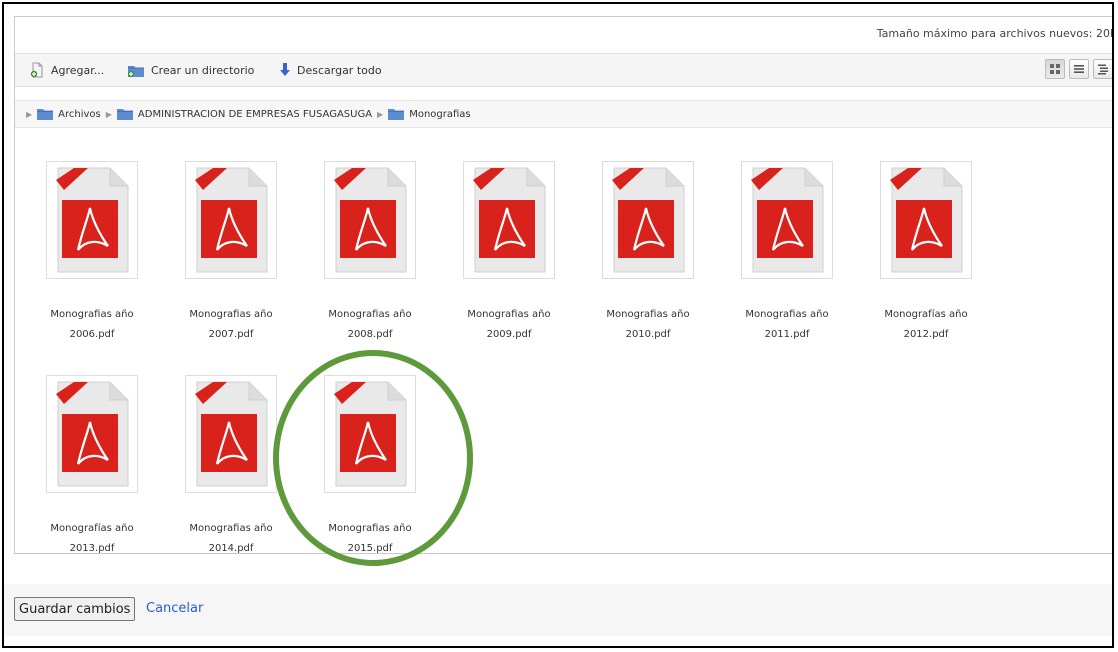  What do you see at coordinates (255, 114) in the screenshot?
I see `breadcrumb-label: ADMINISTRACION DE EMPRESAS FUSAGASUGA` at bounding box center [255, 114].